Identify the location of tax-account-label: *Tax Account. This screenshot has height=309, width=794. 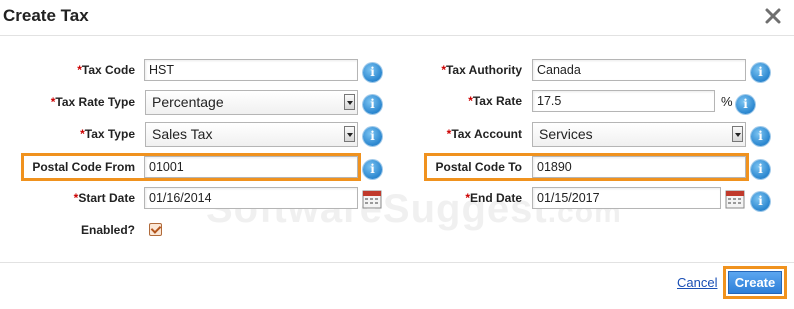
(484, 134).